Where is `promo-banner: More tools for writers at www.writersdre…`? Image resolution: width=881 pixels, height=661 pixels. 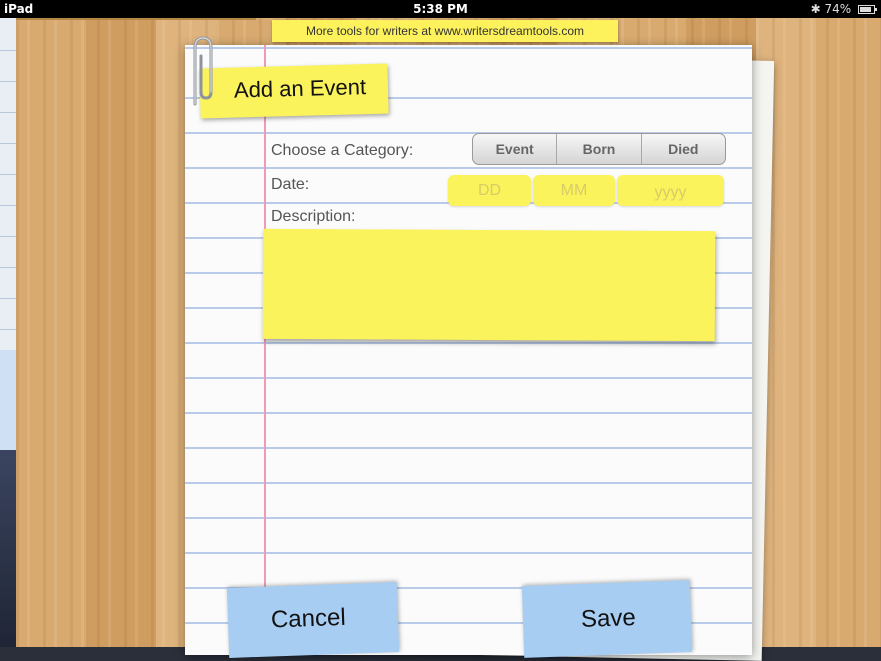
promo-banner: More tools for writers at www.writersdre… is located at coordinates (445, 31).